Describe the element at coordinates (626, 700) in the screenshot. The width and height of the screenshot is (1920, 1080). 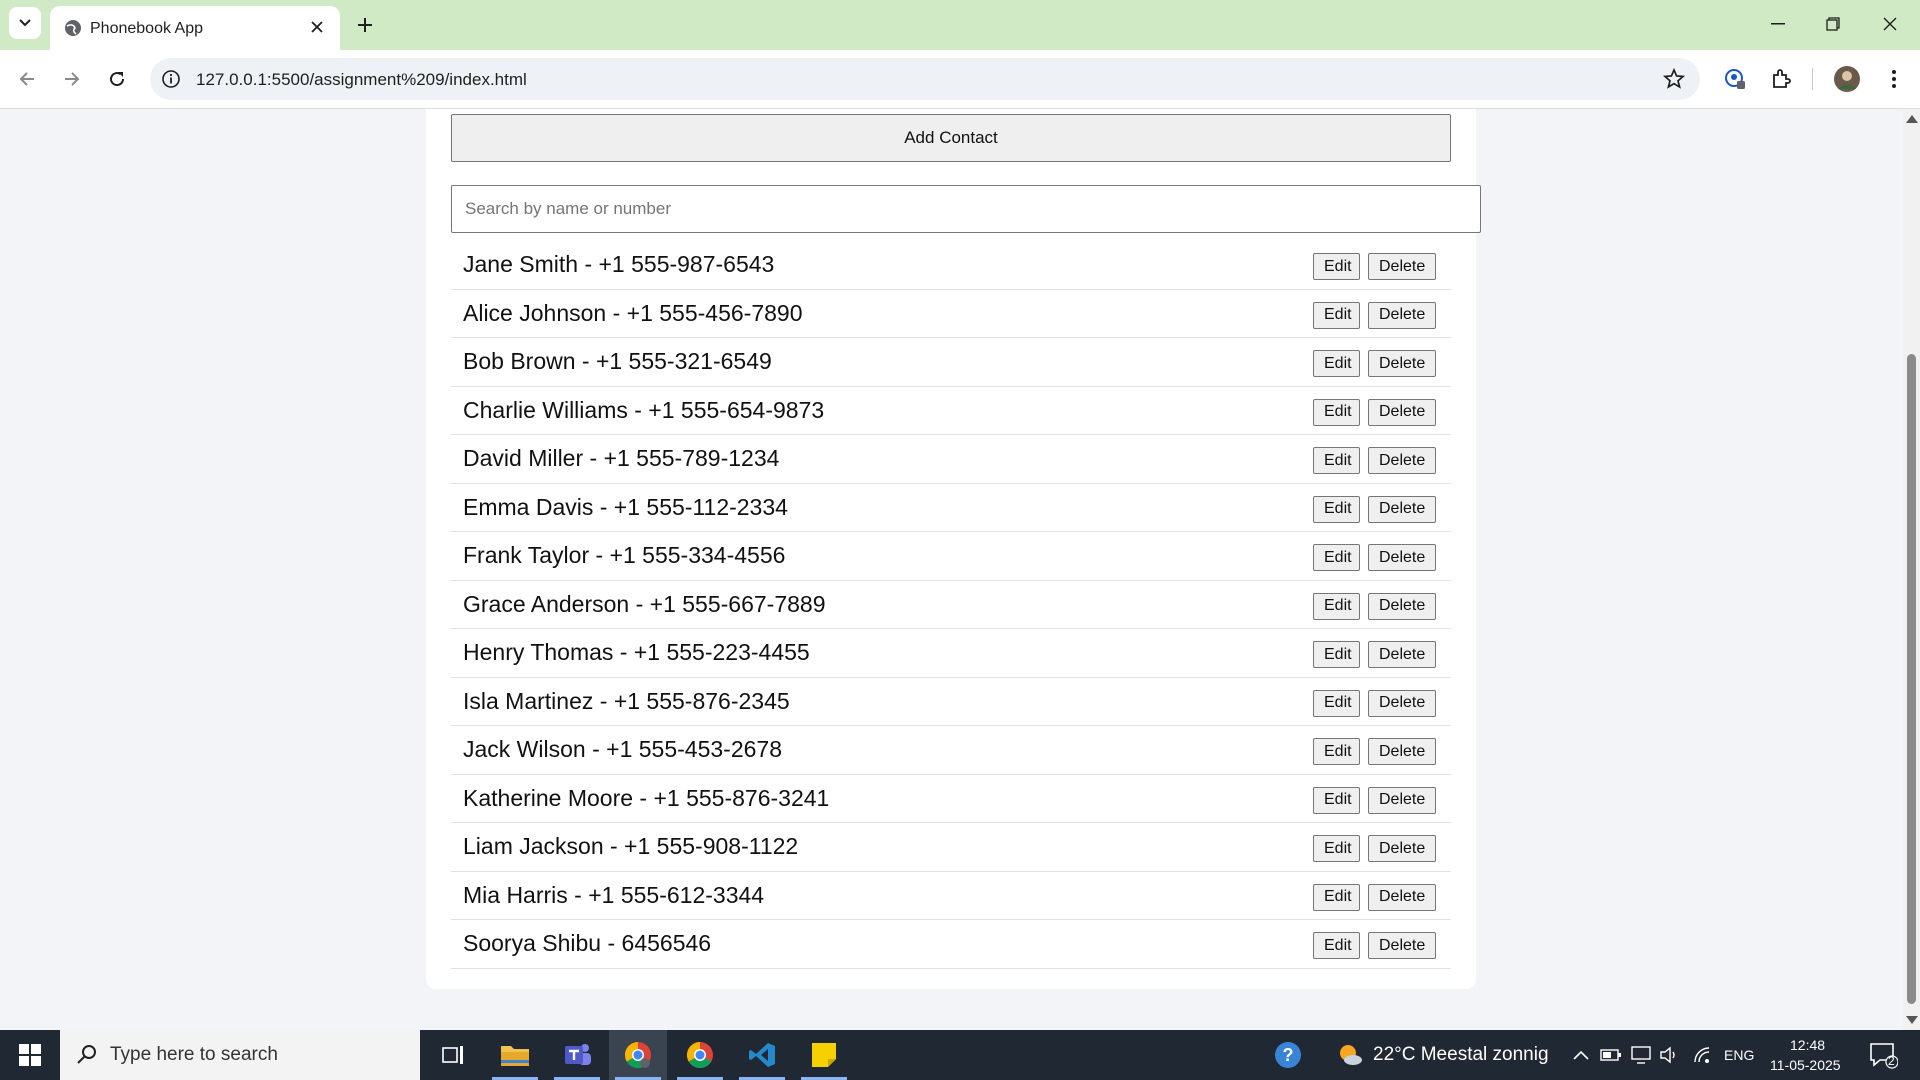
I see `contact-text: Isla Martinez - +1 555-876-2345` at that location.